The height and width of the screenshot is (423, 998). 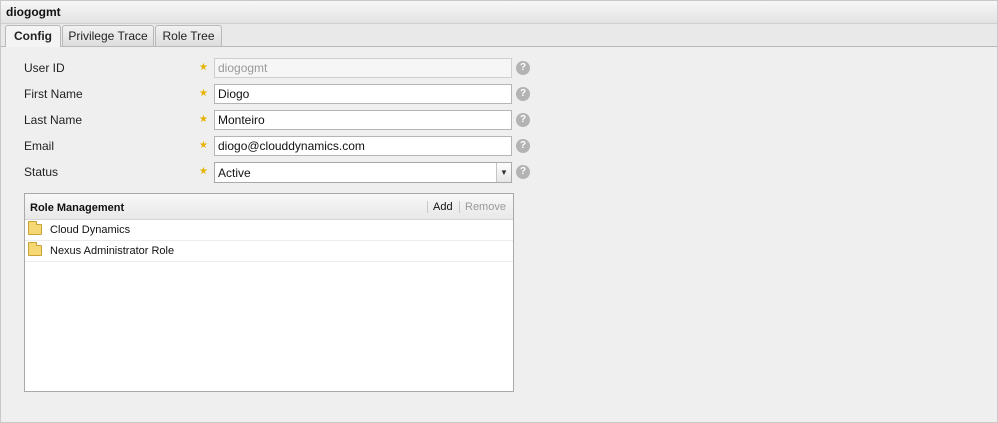 I want to click on first-name-field, so click(x=363, y=94).